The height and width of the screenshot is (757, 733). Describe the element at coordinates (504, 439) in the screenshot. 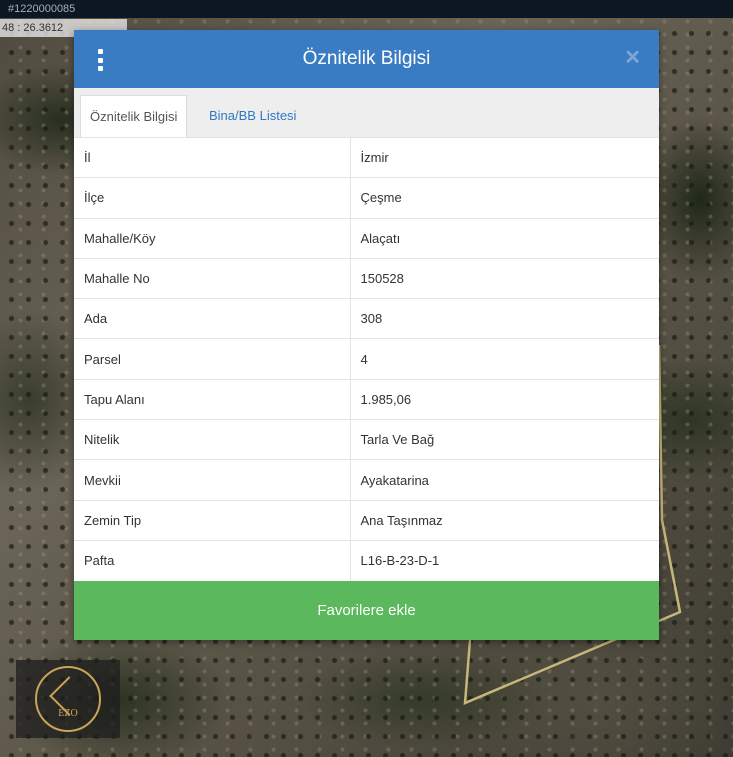

I see `attribute-value: Tarla Ve Bağ` at that location.